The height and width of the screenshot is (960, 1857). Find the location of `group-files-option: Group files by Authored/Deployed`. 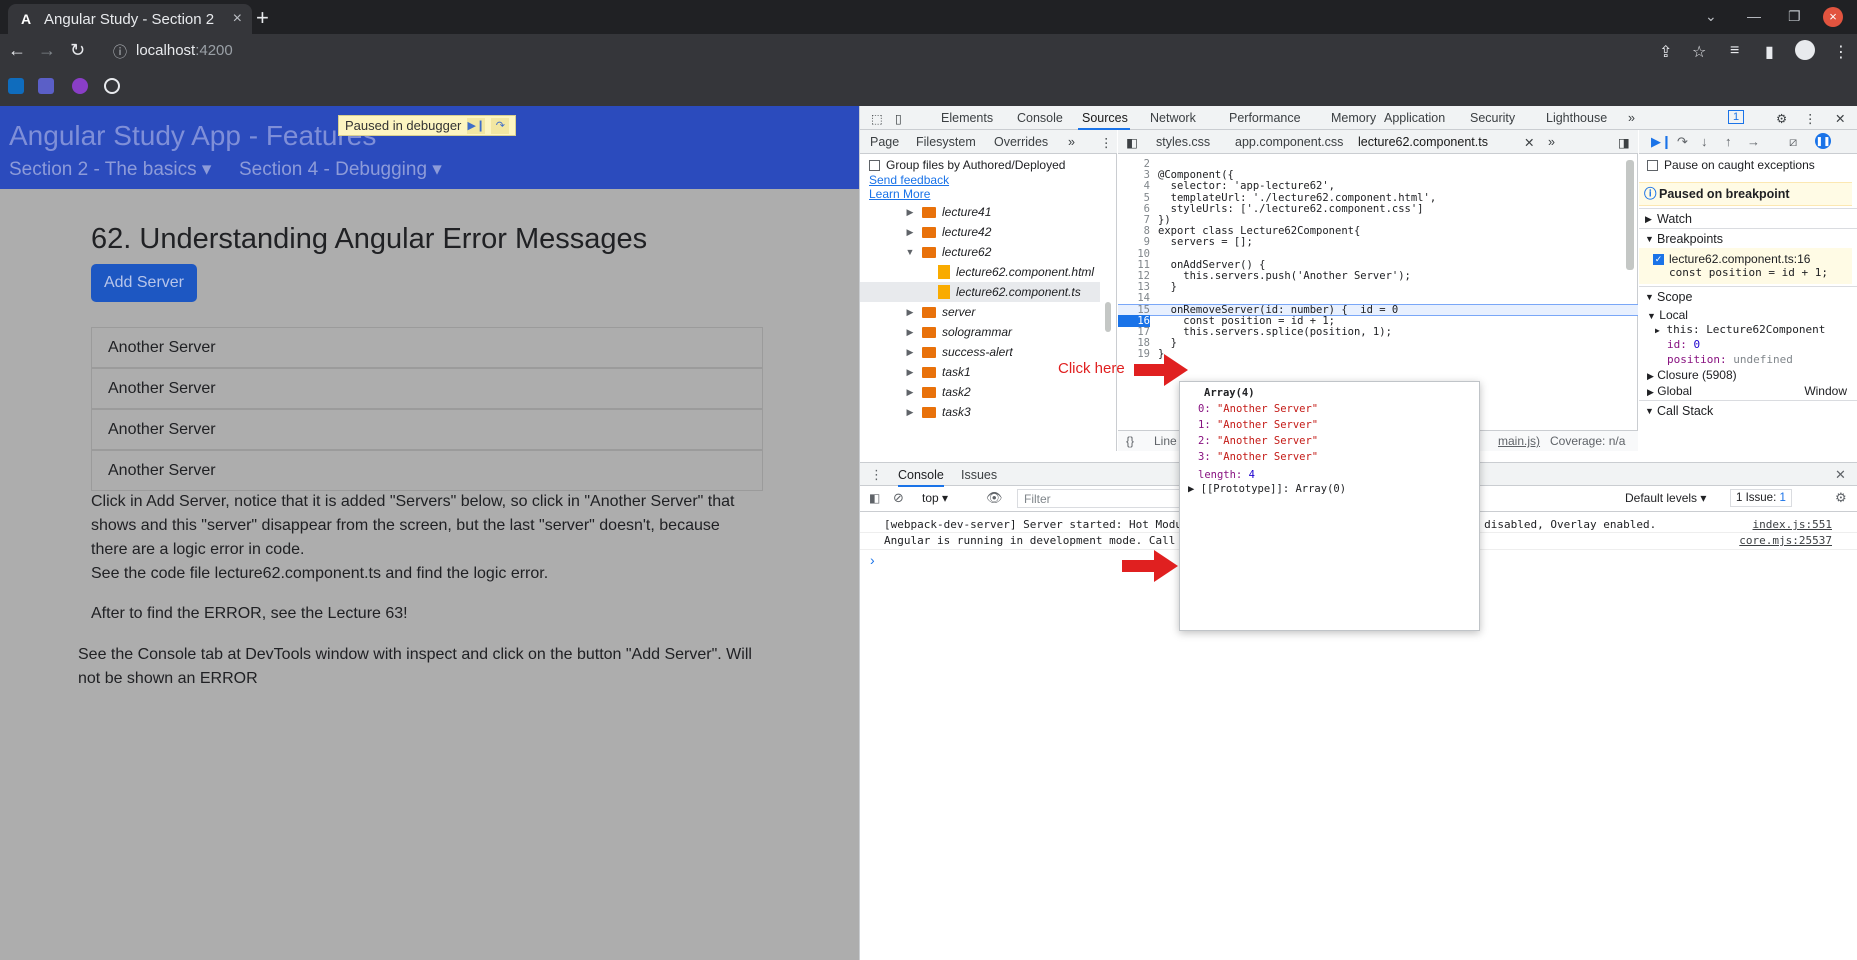

group-files-option: Group files by Authored/Deployed is located at coordinates (967, 165).